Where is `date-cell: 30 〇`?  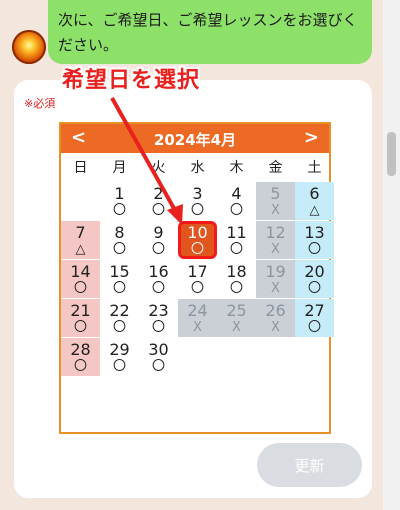 date-cell: 30 〇 is located at coordinates (158, 357).